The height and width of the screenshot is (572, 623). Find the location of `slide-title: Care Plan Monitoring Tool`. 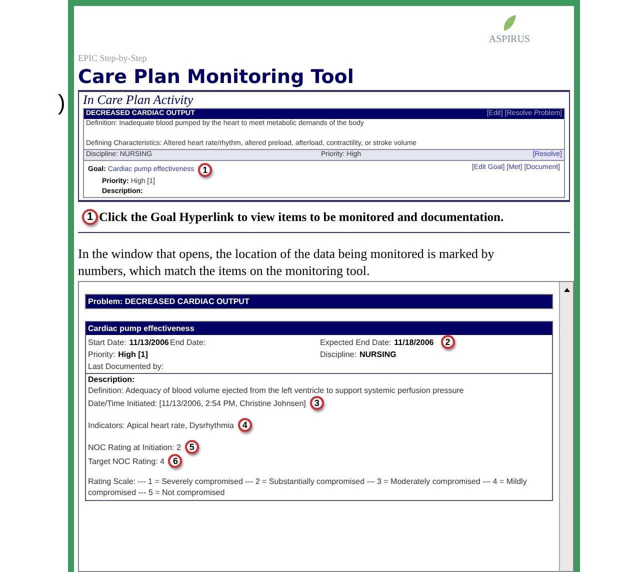

slide-title: Care Plan Monitoring Tool is located at coordinates (216, 77).